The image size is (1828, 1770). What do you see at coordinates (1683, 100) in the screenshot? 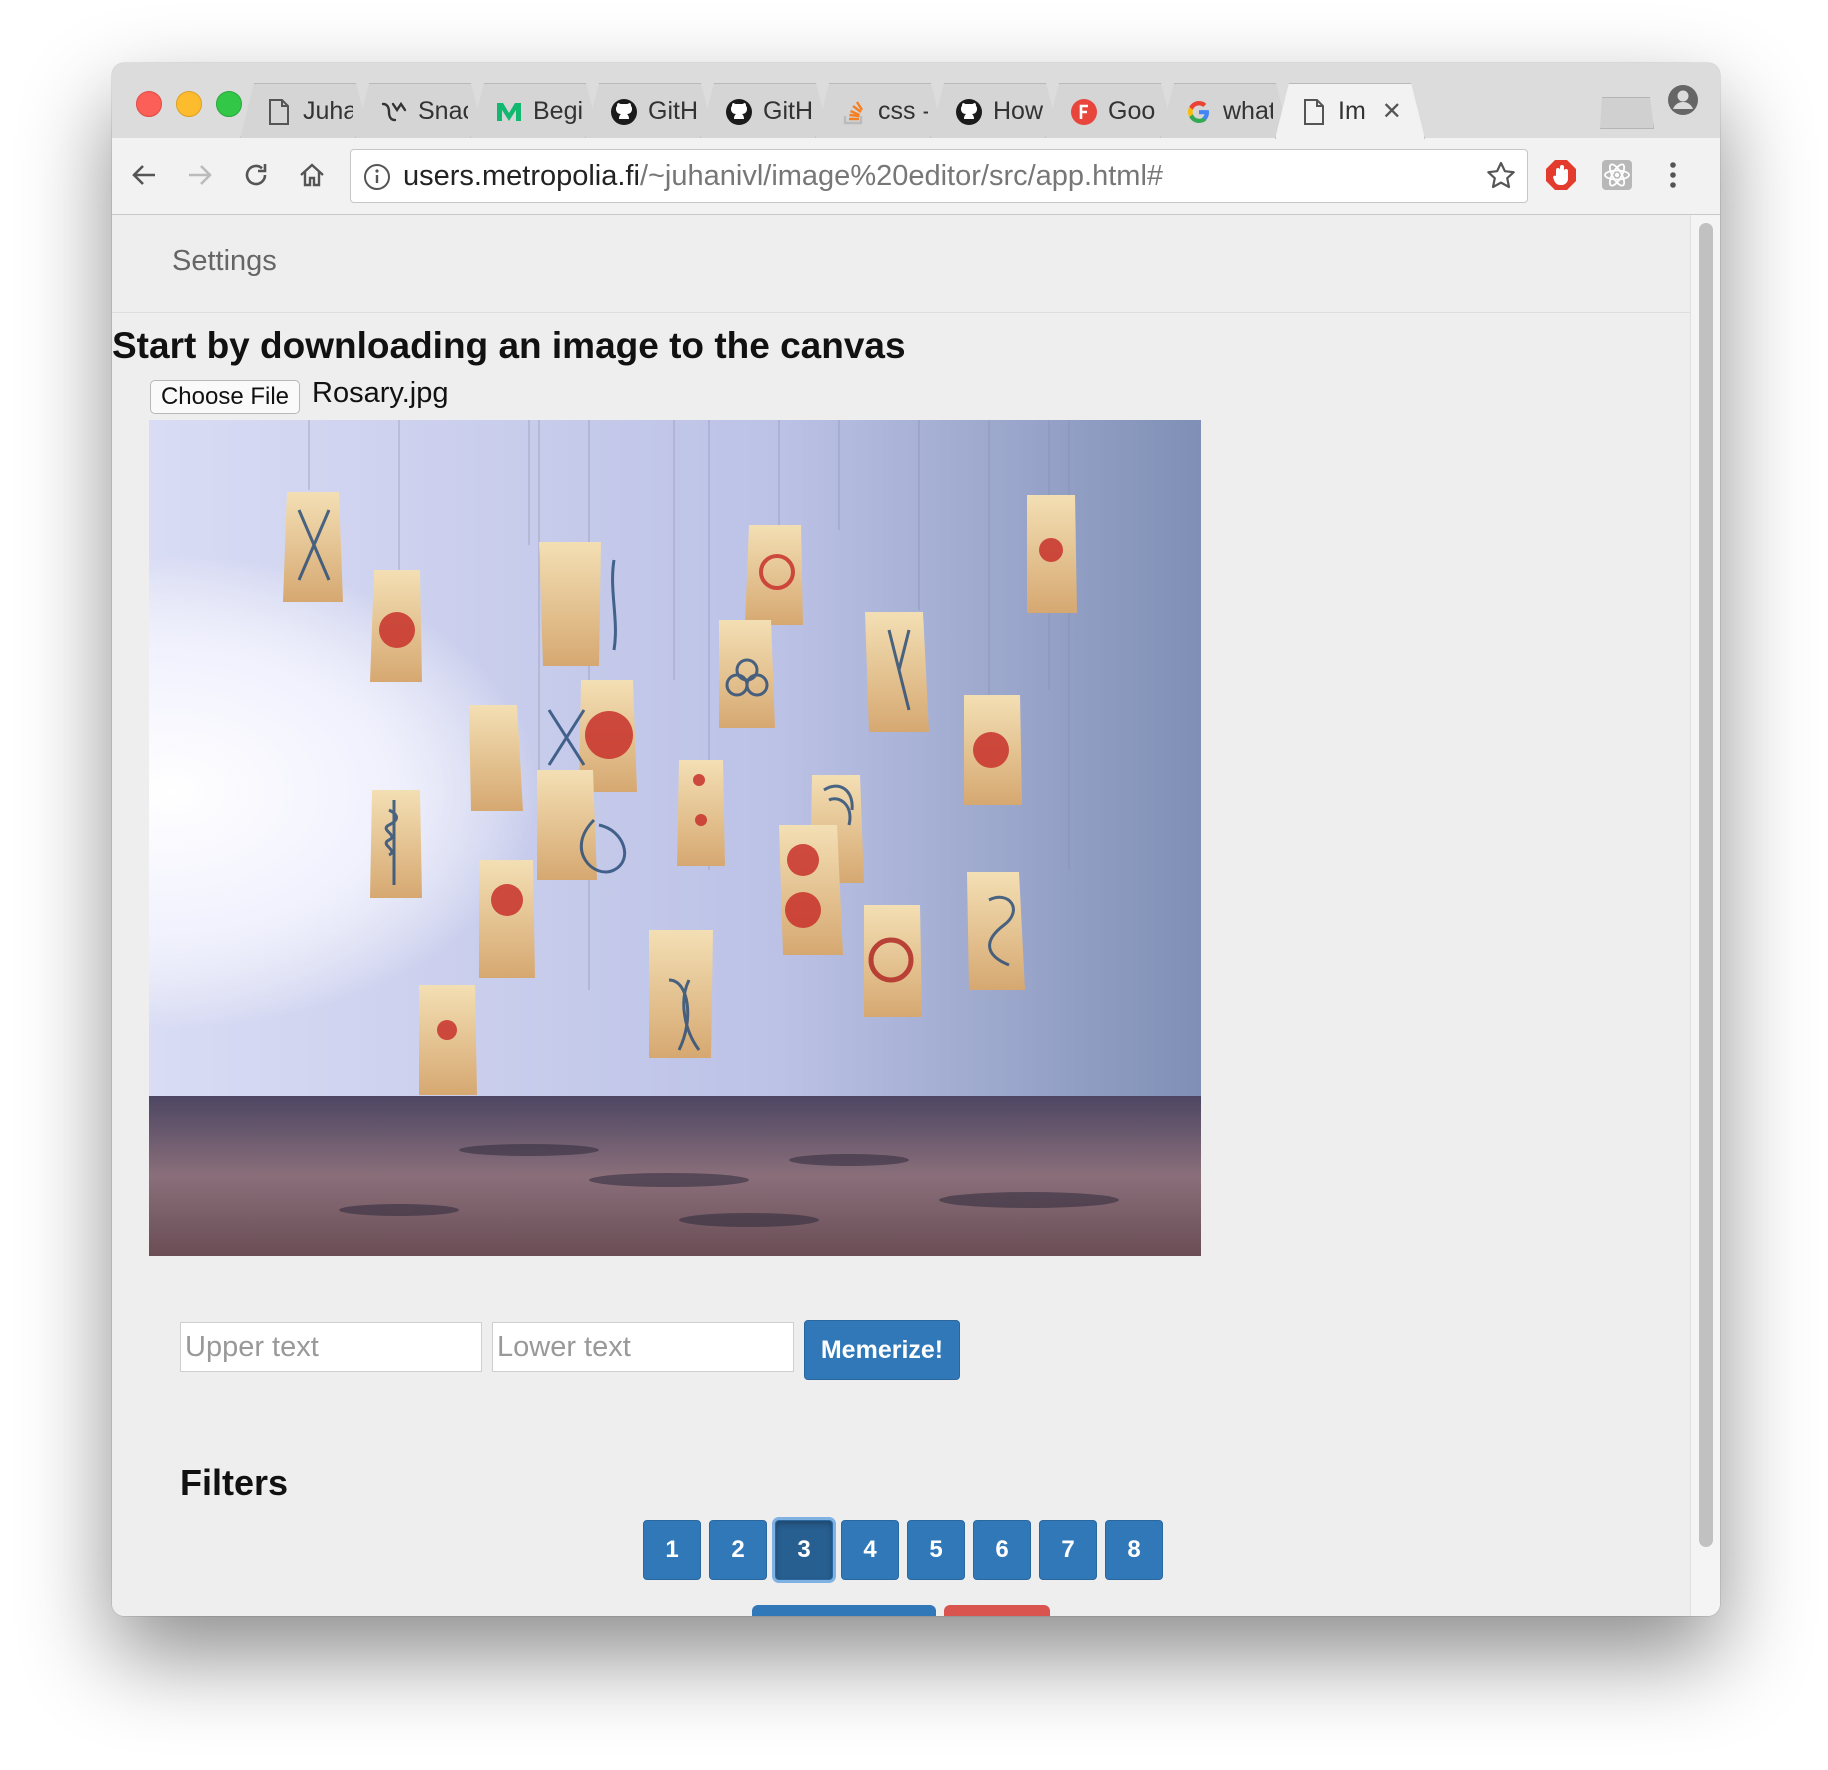
I see `profile-icon` at bounding box center [1683, 100].